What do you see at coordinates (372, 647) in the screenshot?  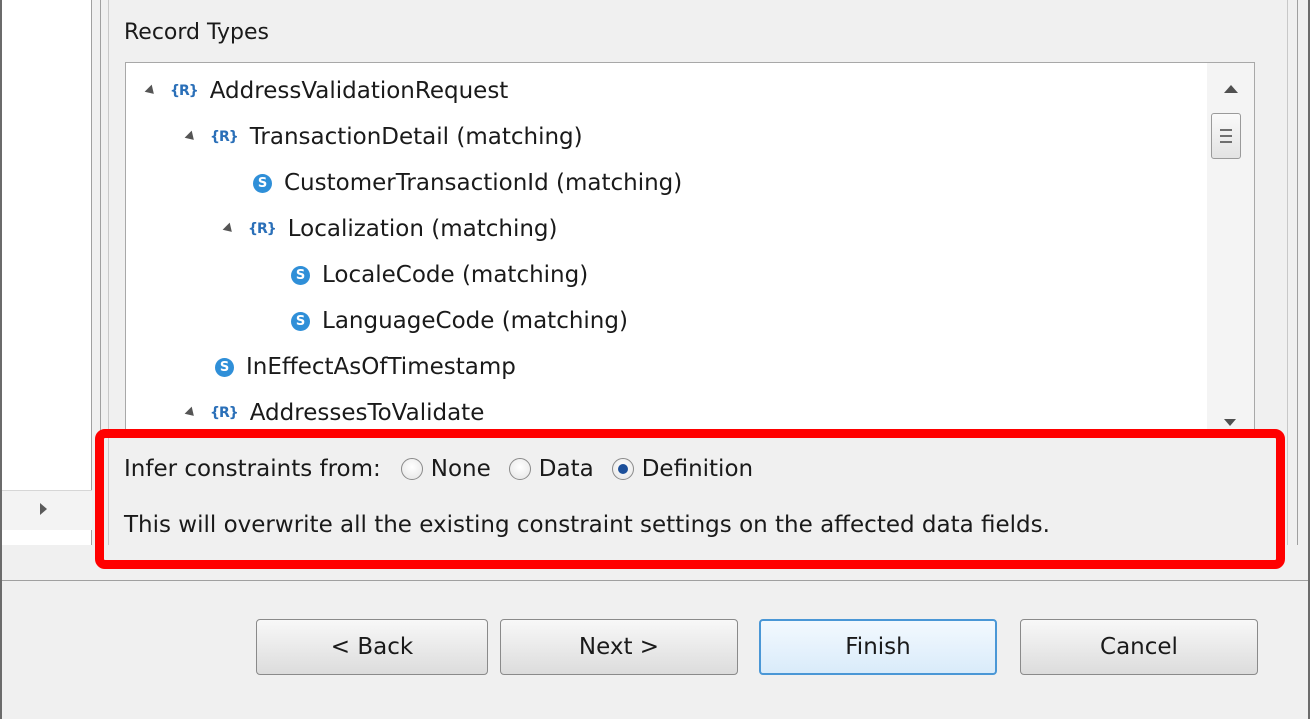 I see `back-button: < Back` at bounding box center [372, 647].